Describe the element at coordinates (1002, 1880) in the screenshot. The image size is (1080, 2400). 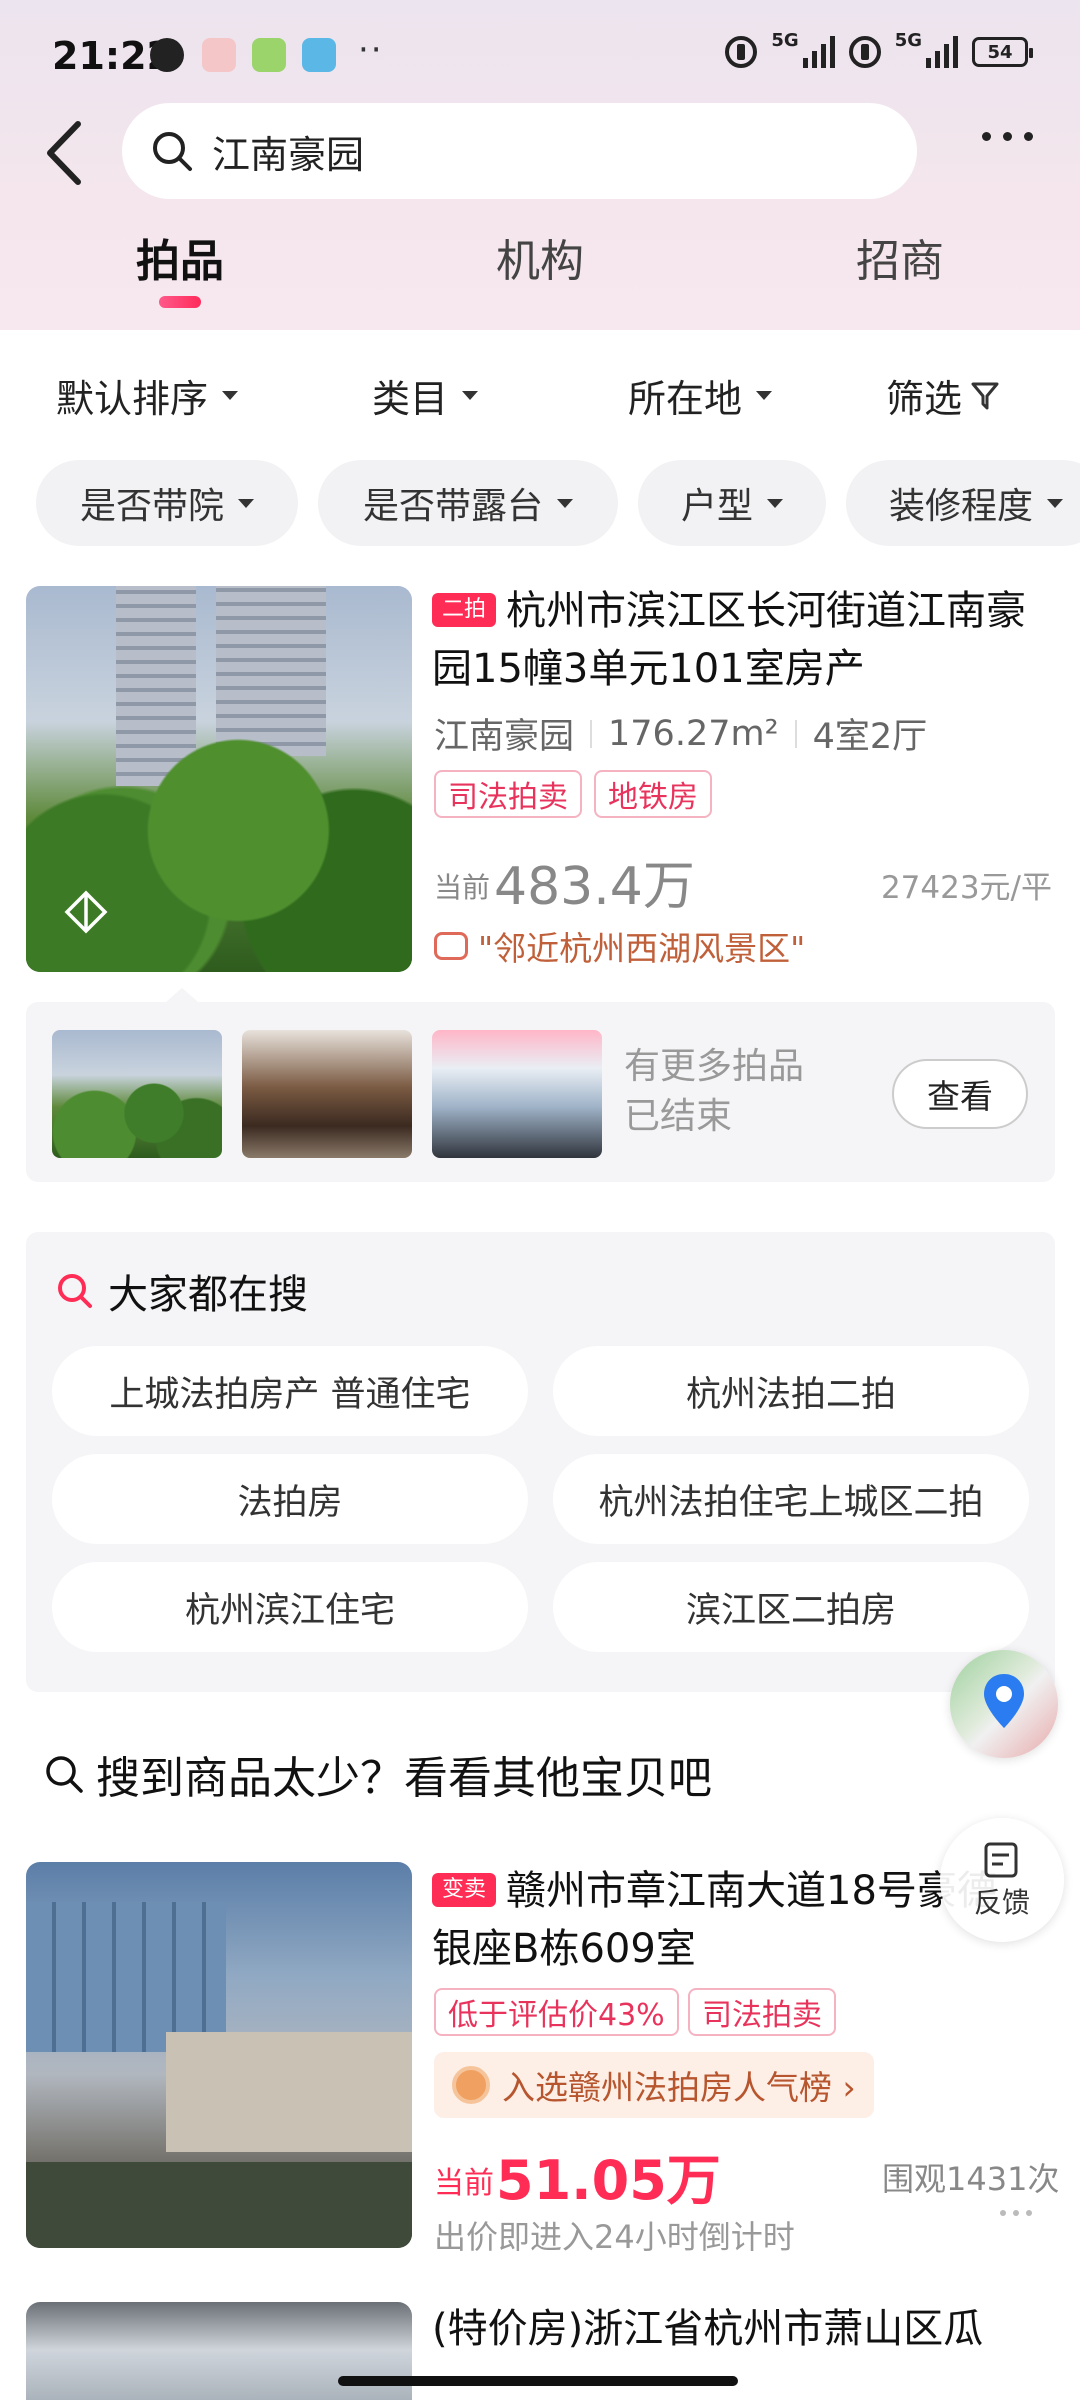
I see `feedback-button: 反馈` at that location.